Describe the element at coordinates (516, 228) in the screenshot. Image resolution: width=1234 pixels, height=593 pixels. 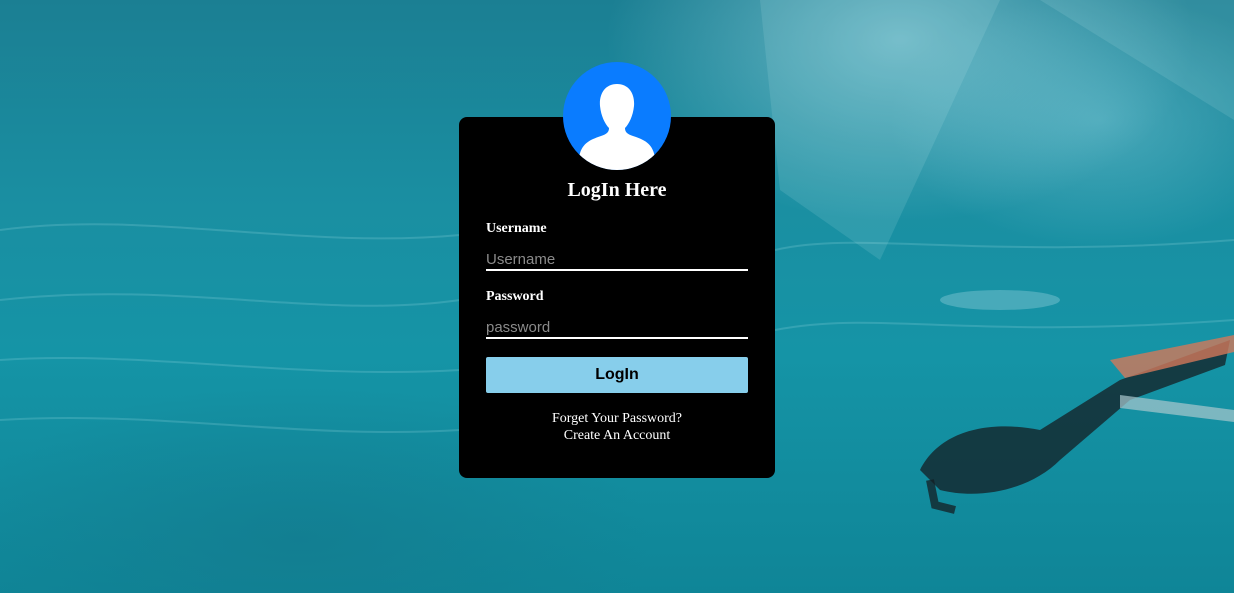
I see `username-label: Username` at that location.